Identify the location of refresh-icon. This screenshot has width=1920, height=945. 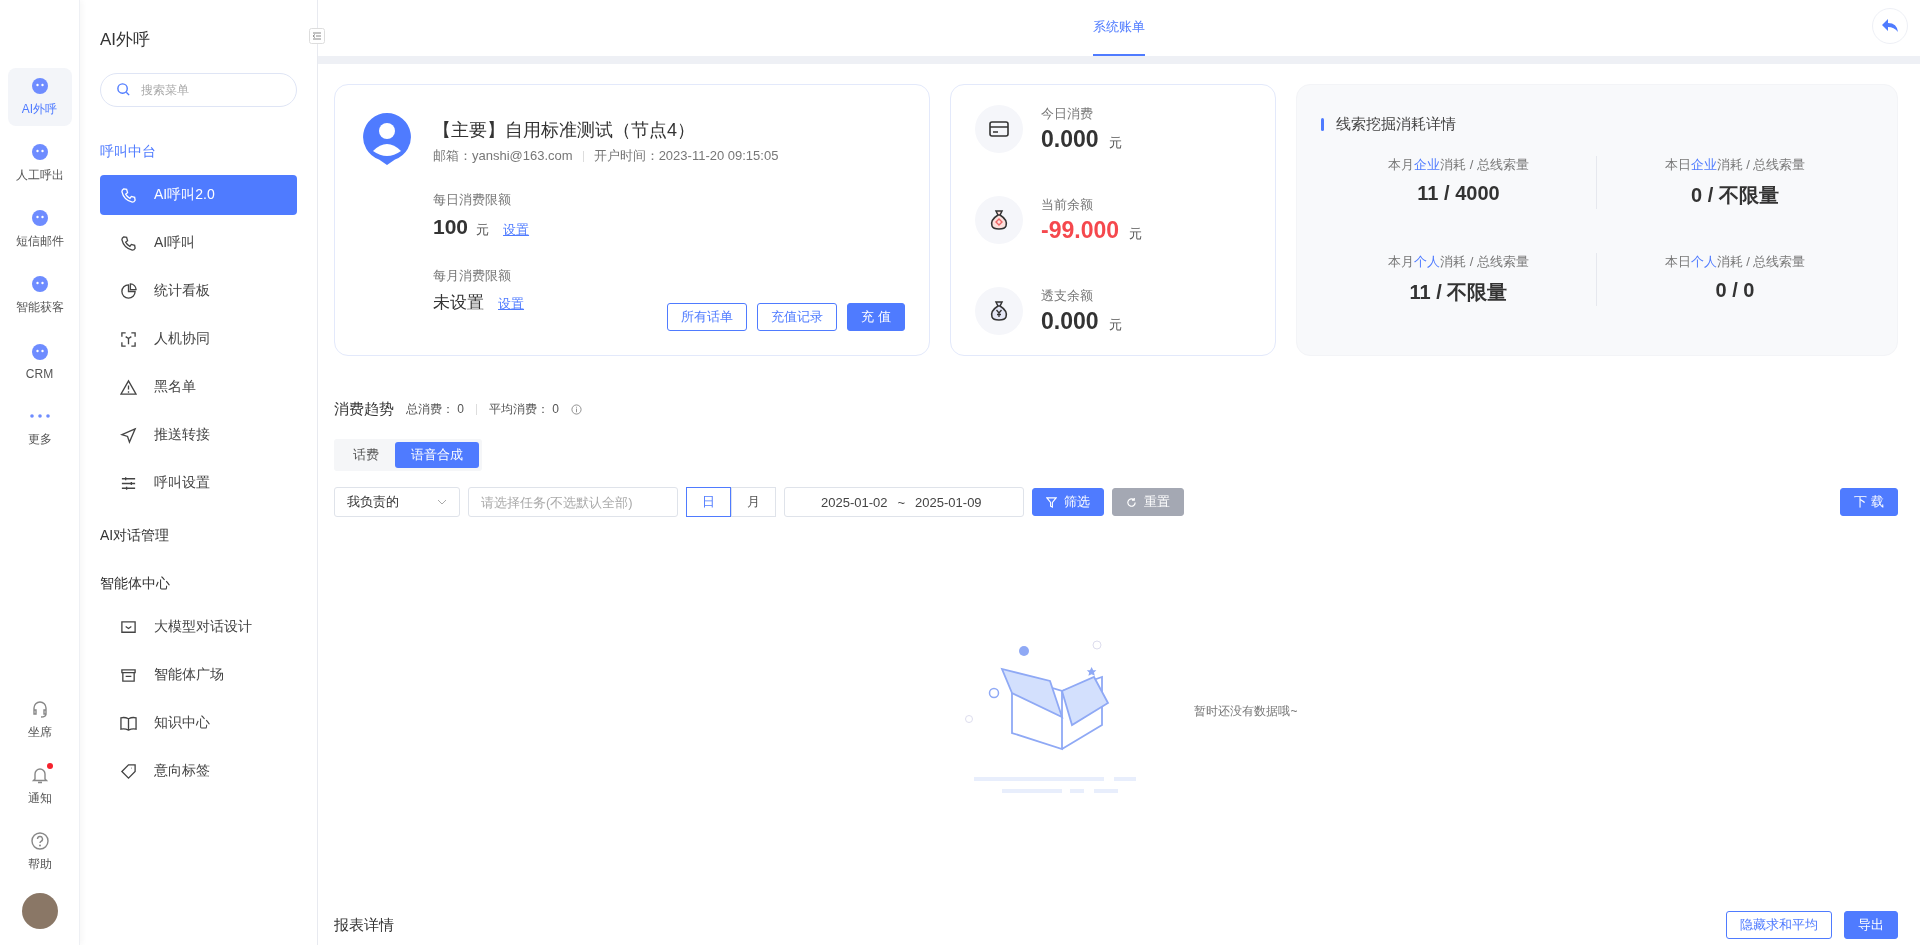
(1131, 502).